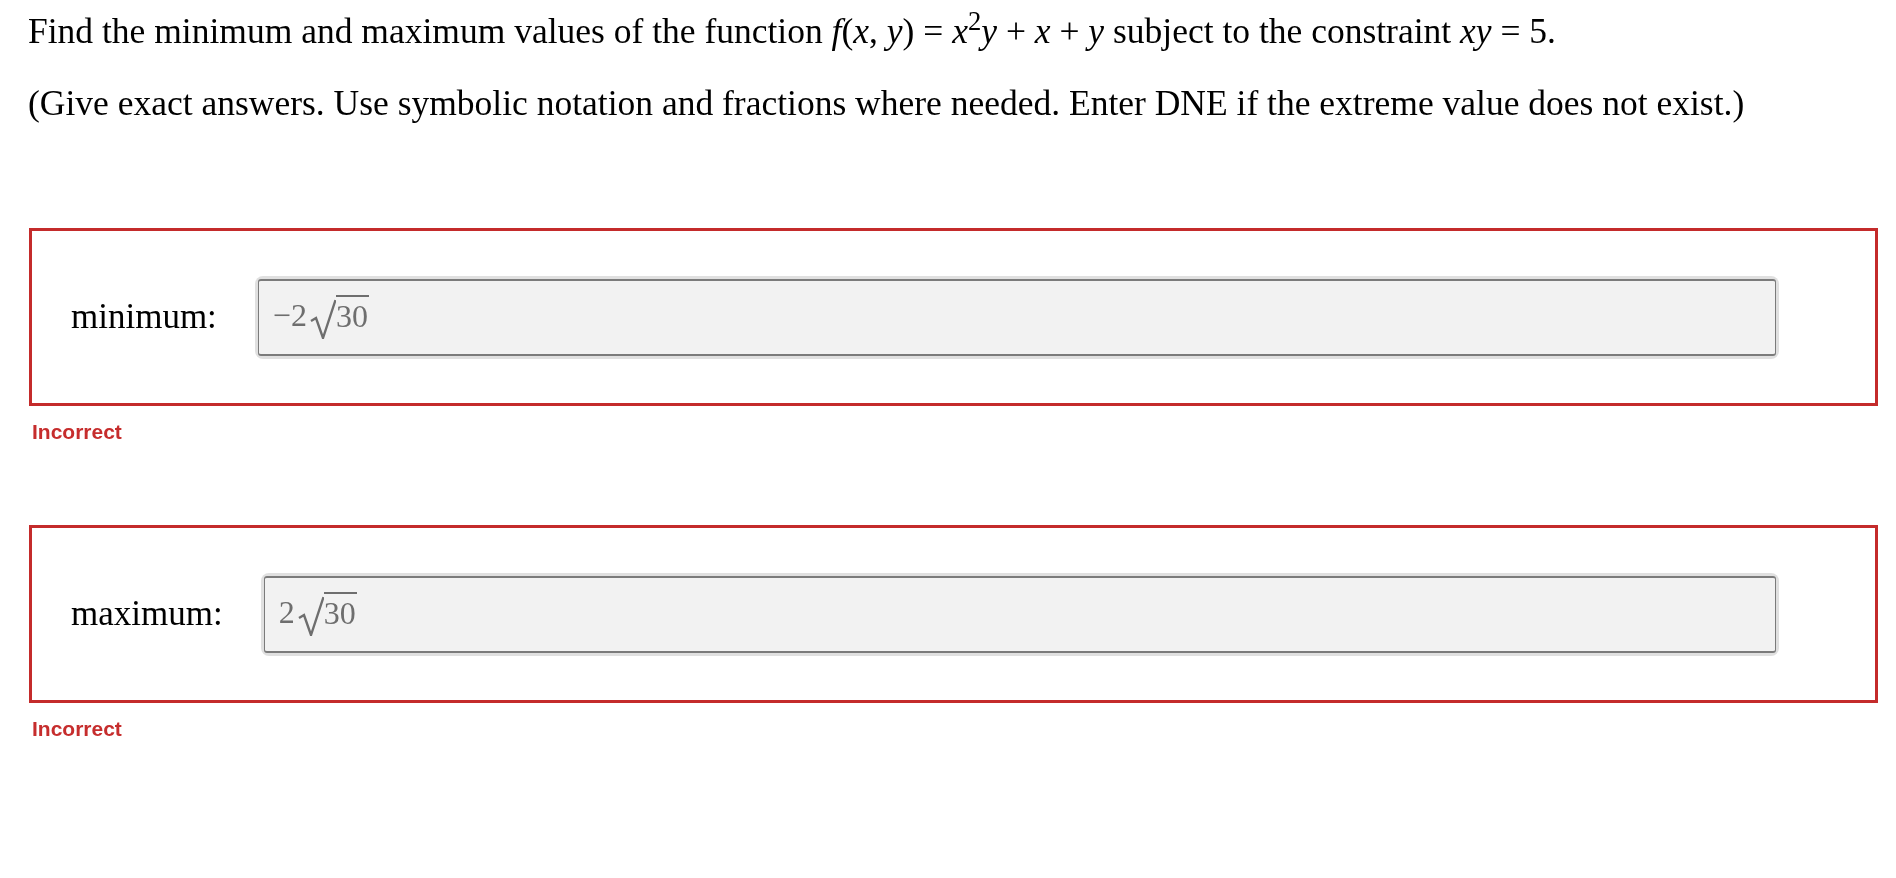 The width and height of the screenshot is (1896, 878). What do you see at coordinates (792, 31) in the screenshot?
I see `question-text: Find the minimum and maximum values of the function f(x, y) = x$^{2}$y + x + y subject to the constraint xy = 5.` at bounding box center [792, 31].